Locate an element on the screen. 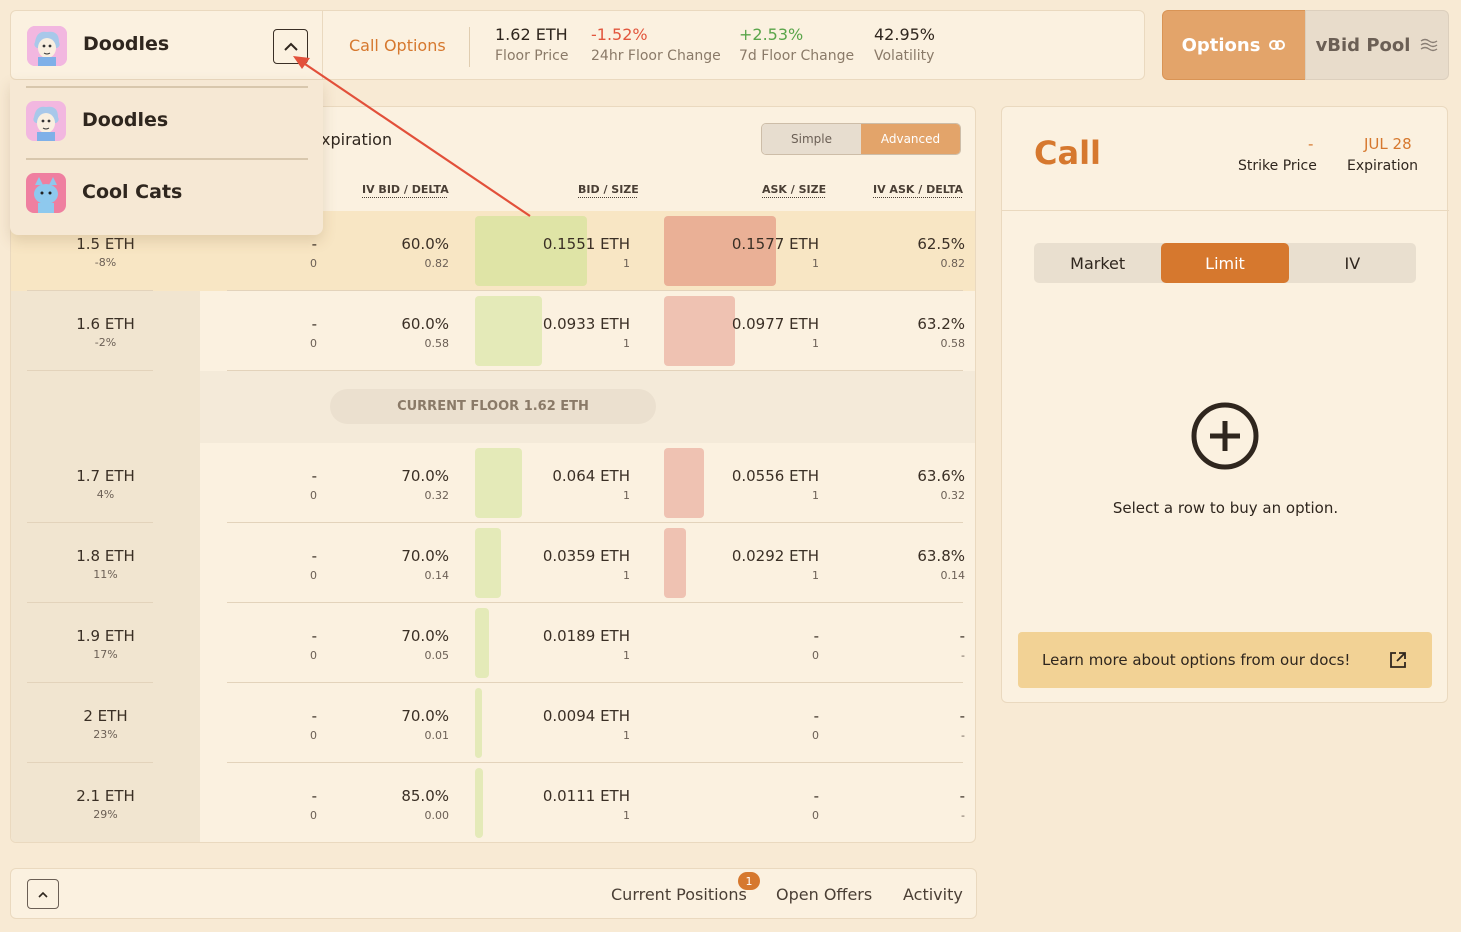  table-row: 1.9 ETH 17% -0 70.0% 0.05 0.0189 ETH 1-0- - is located at coordinates (493, 643).